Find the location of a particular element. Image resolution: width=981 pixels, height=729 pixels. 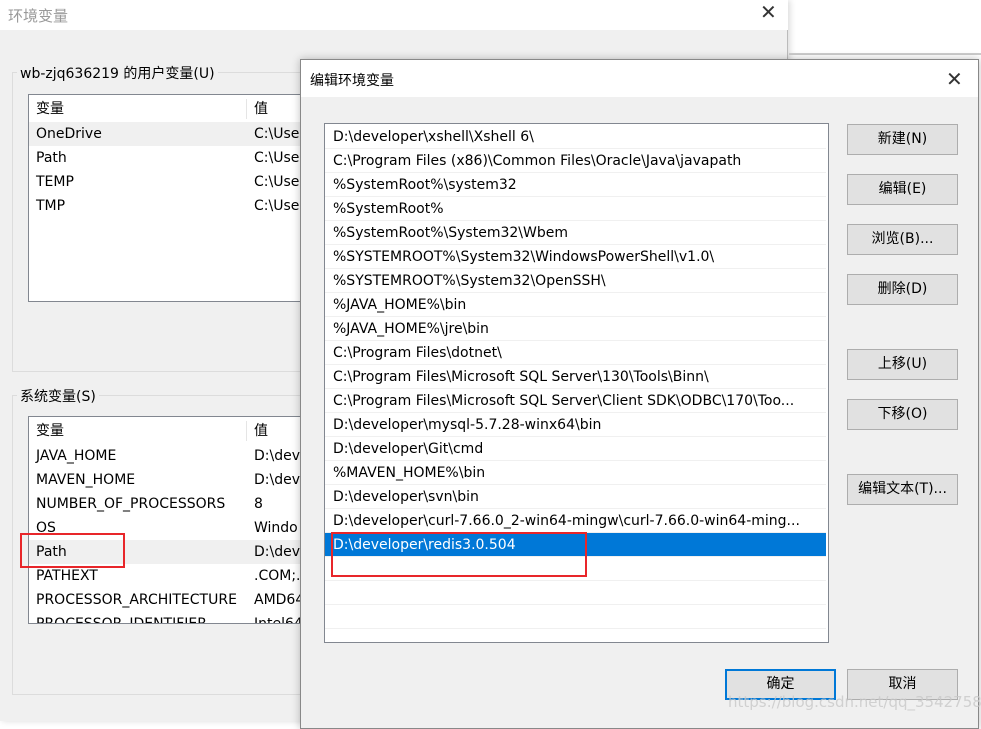

dialog-title: 编辑环境变量 is located at coordinates (352, 81).